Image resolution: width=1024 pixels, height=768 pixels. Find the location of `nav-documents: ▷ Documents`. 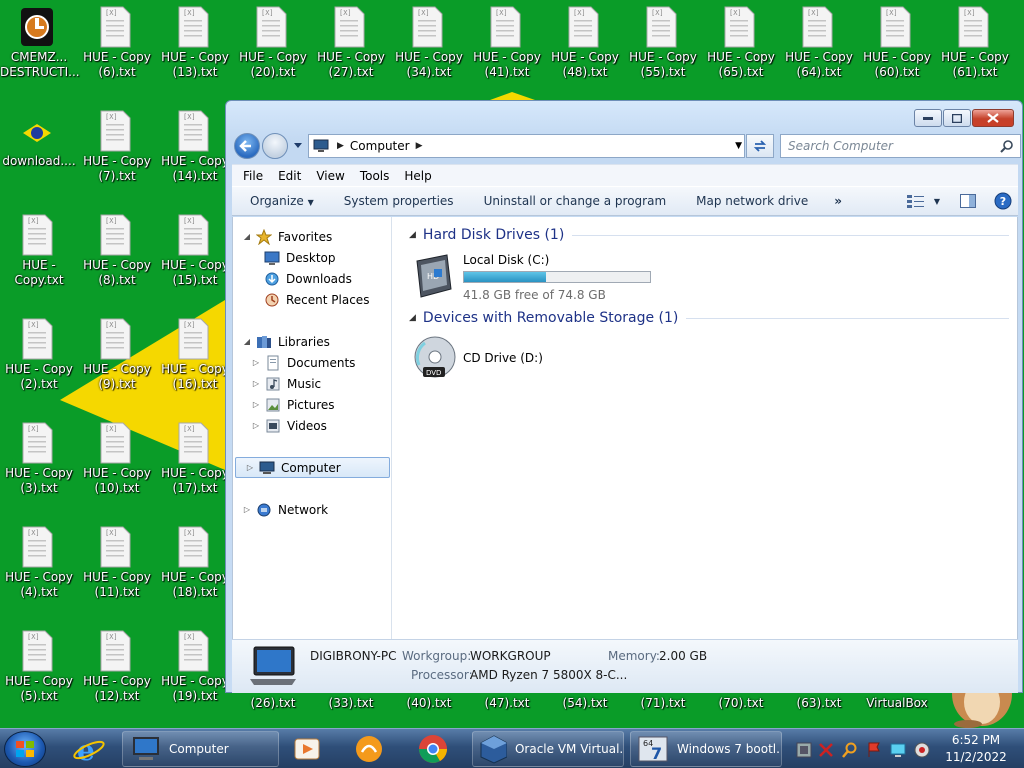

nav-documents: ▷ Documents is located at coordinates (312, 362).